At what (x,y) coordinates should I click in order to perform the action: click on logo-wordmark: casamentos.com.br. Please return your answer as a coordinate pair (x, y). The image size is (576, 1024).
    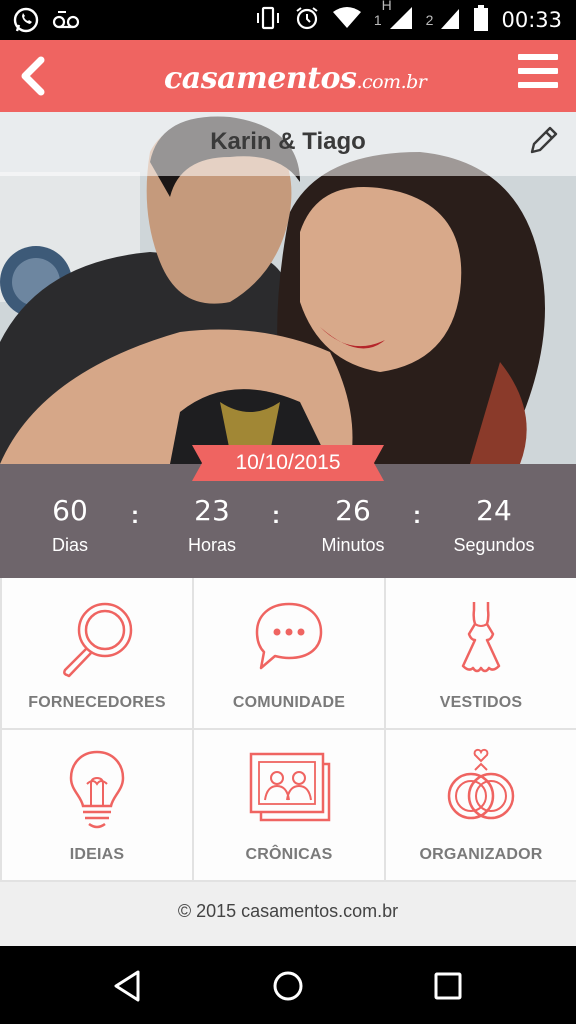
    Looking at the image, I should click on (295, 78).